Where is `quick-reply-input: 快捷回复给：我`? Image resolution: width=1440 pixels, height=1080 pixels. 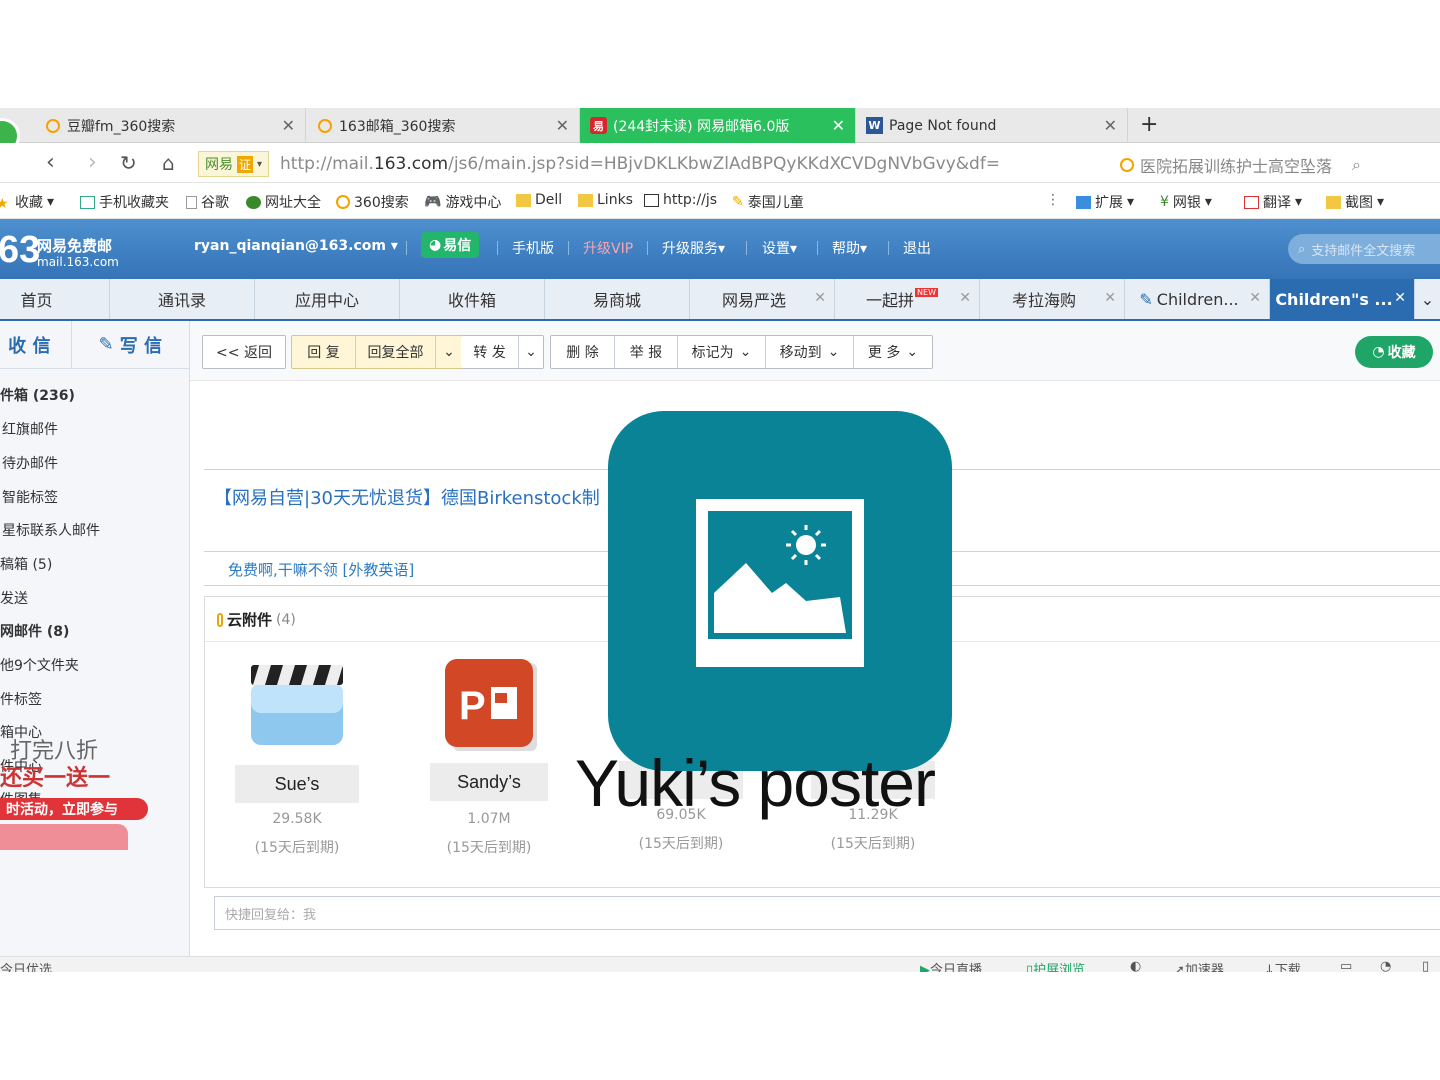
quick-reply-input: 快捷回复给：我 is located at coordinates (827, 913).